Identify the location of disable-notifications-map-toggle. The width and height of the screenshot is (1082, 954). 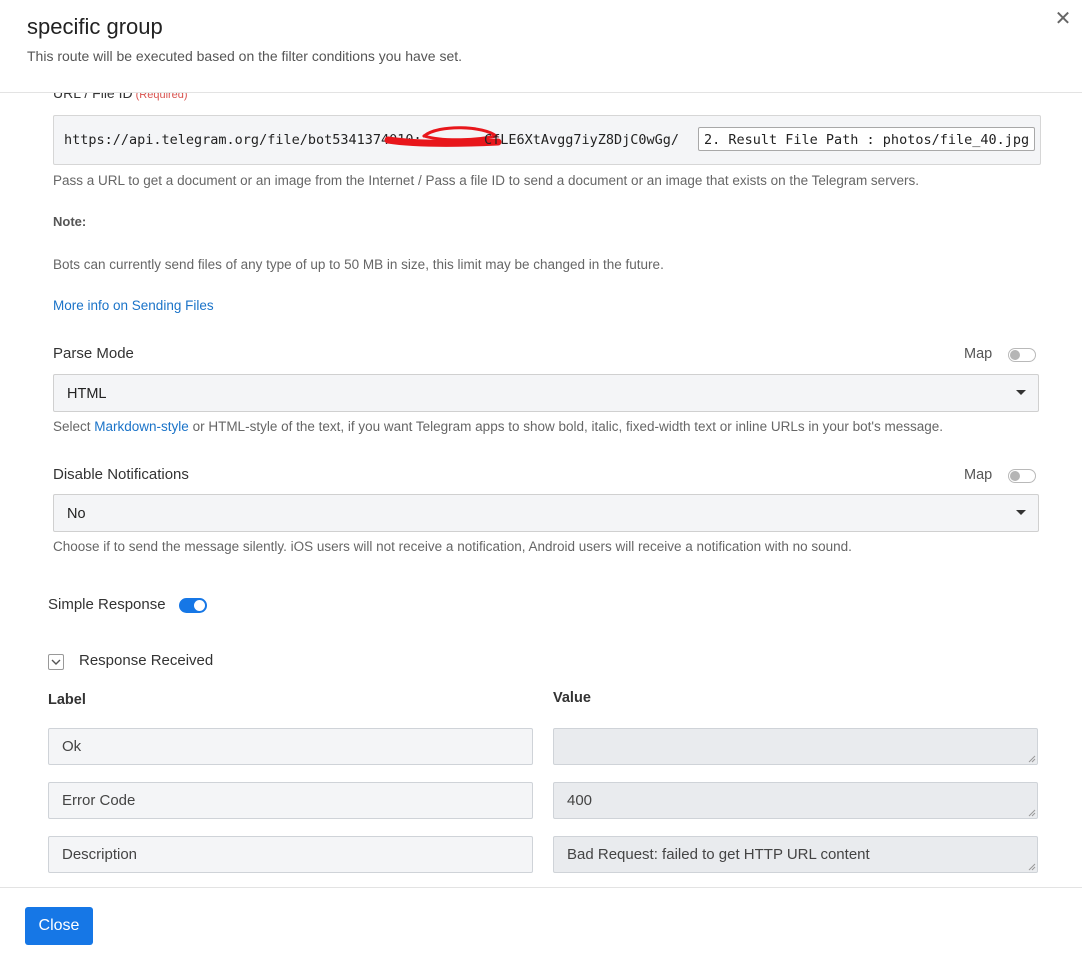
(1022, 476).